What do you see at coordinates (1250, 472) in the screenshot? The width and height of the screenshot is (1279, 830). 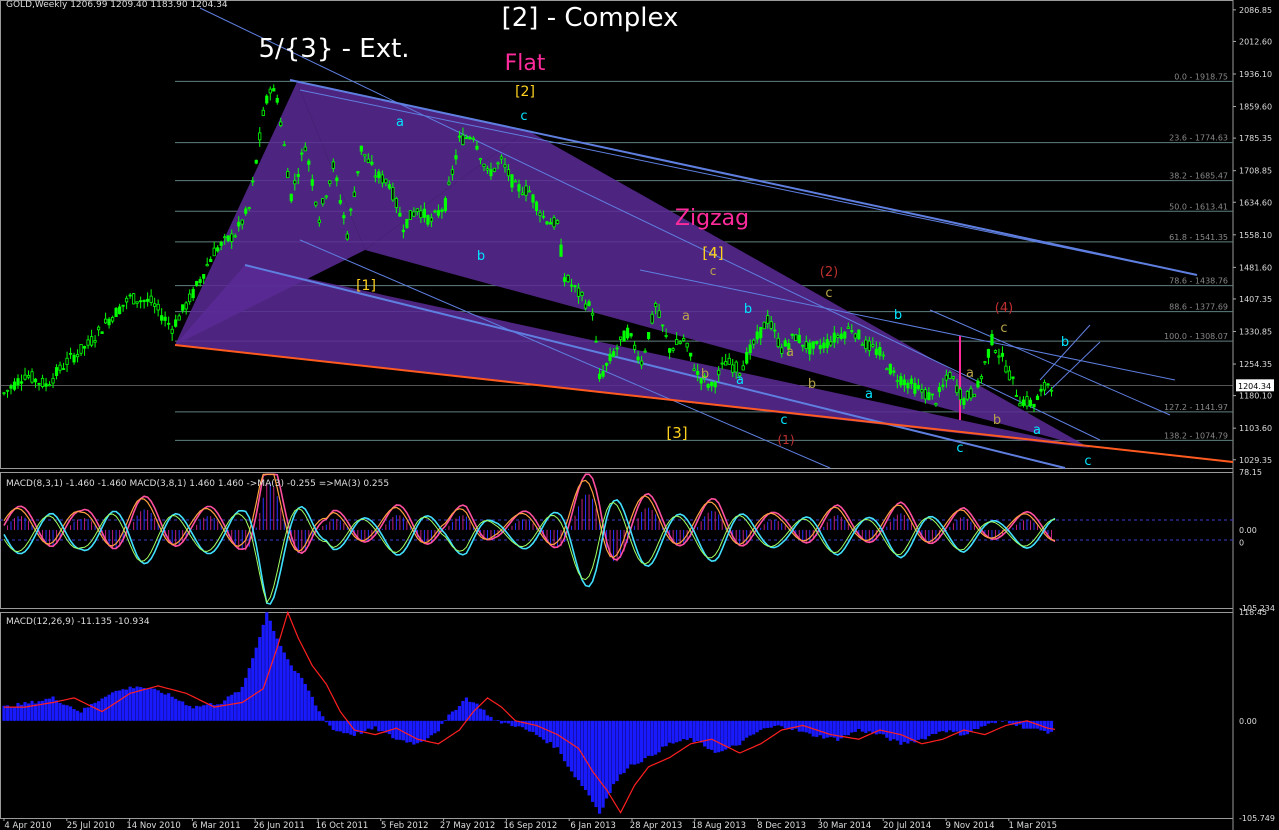 I see `macd-fast-tick: 78.15` at bounding box center [1250, 472].